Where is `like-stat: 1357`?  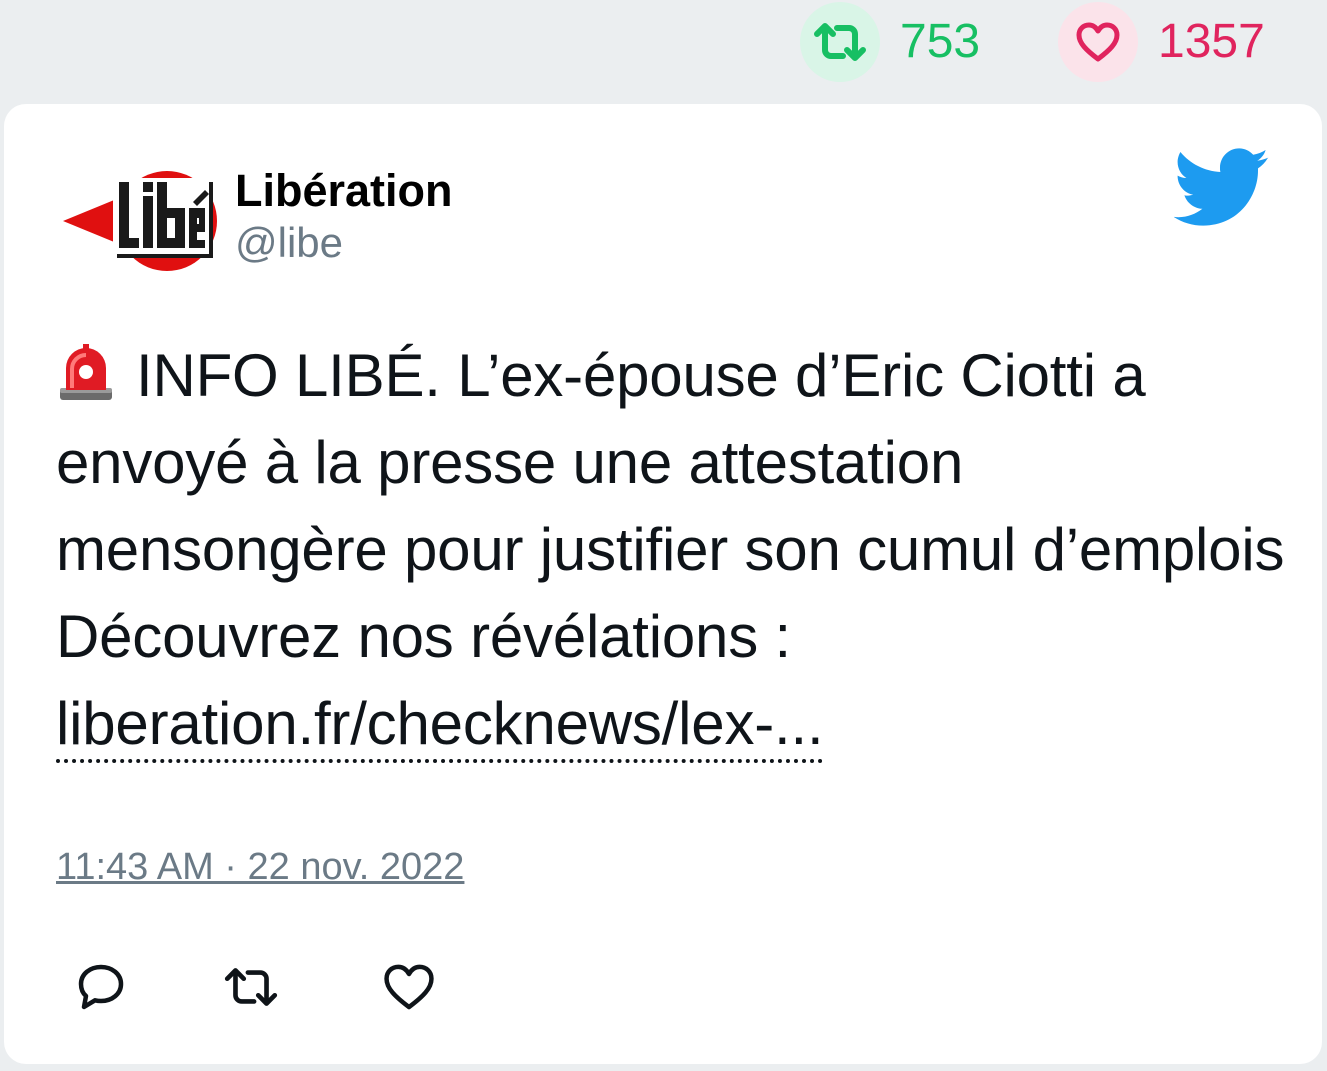 like-stat: 1357 is located at coordinates (1161, 42).